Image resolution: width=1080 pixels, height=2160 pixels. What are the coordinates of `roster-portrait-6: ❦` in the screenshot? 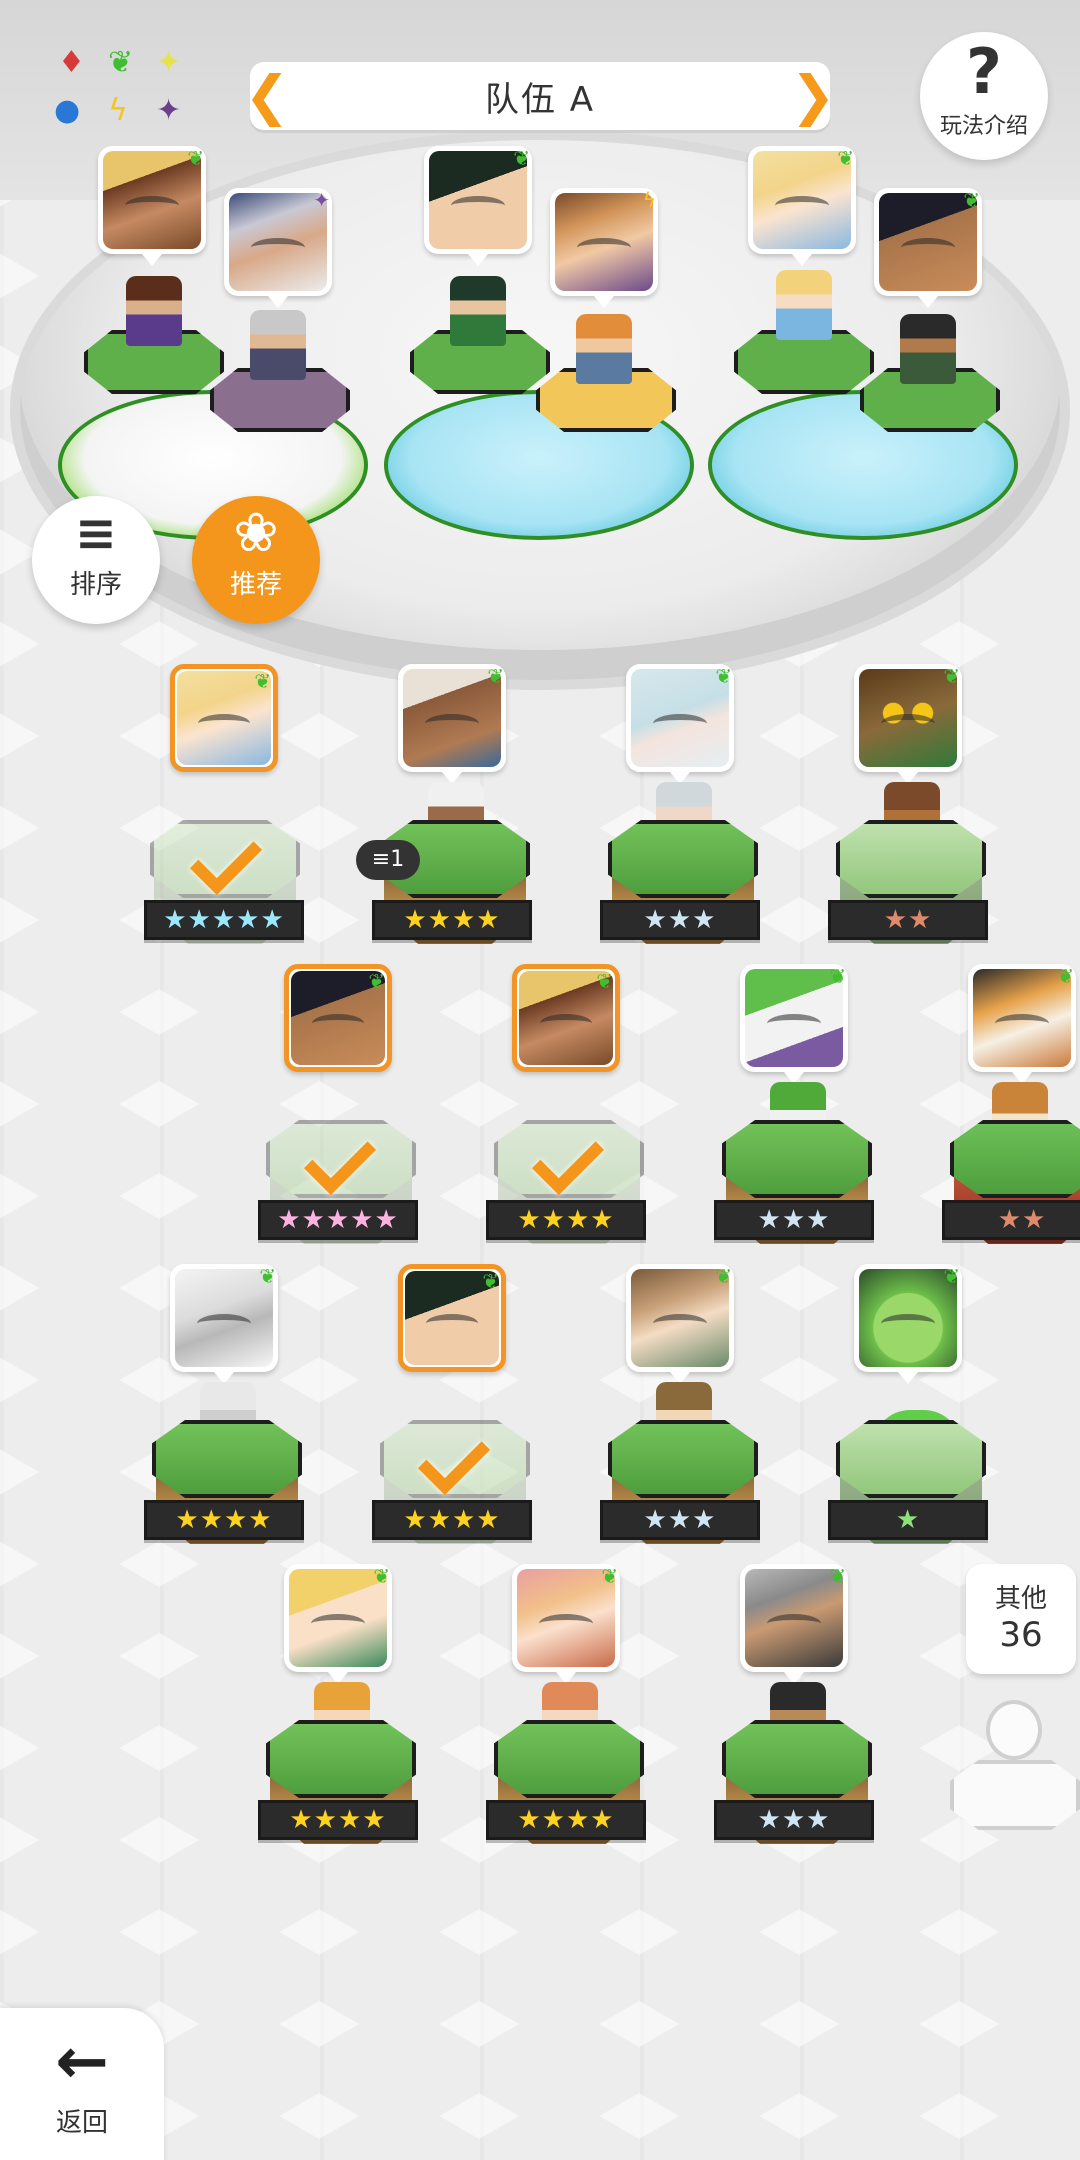 It's located at (566, 1018).